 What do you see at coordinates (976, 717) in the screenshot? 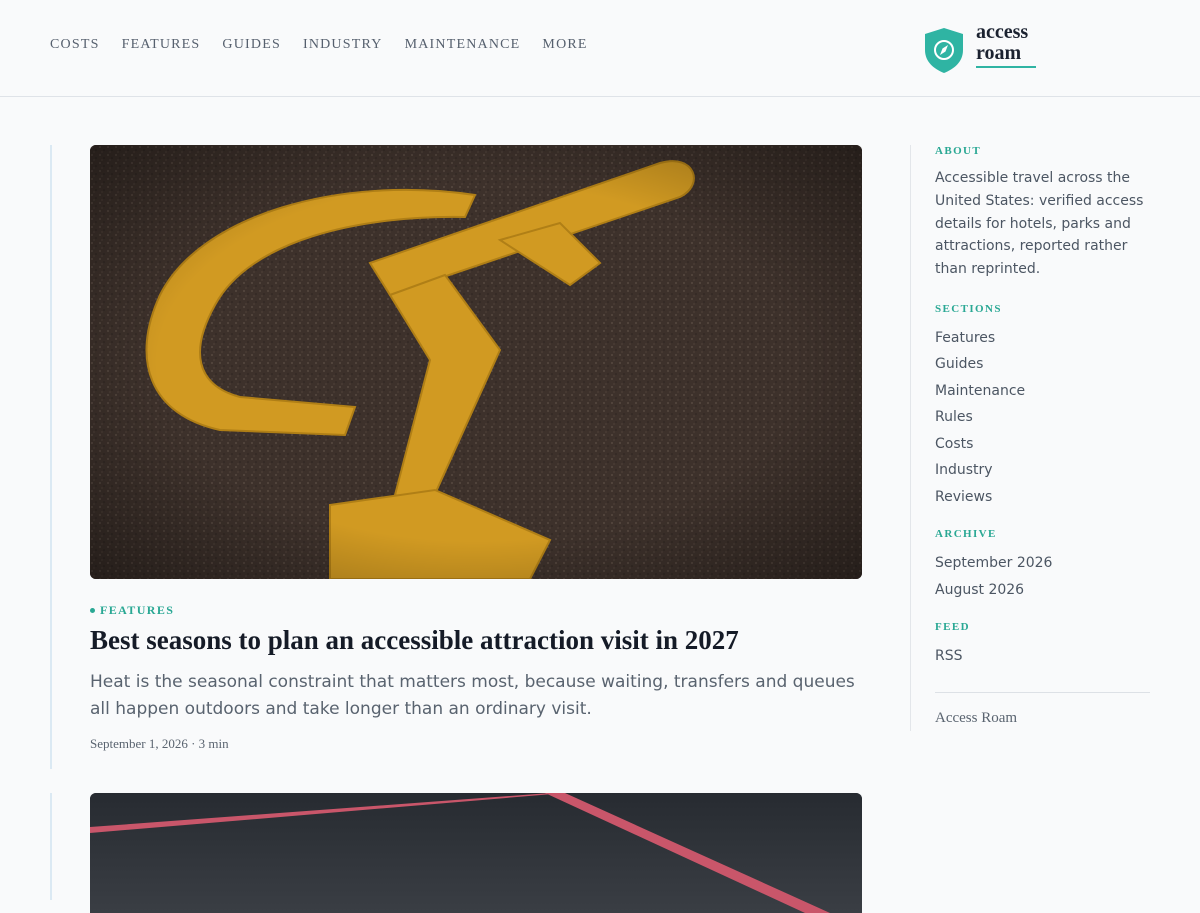
I see `sidebar-footer: Access Roam` at bounding box center [976, 717].